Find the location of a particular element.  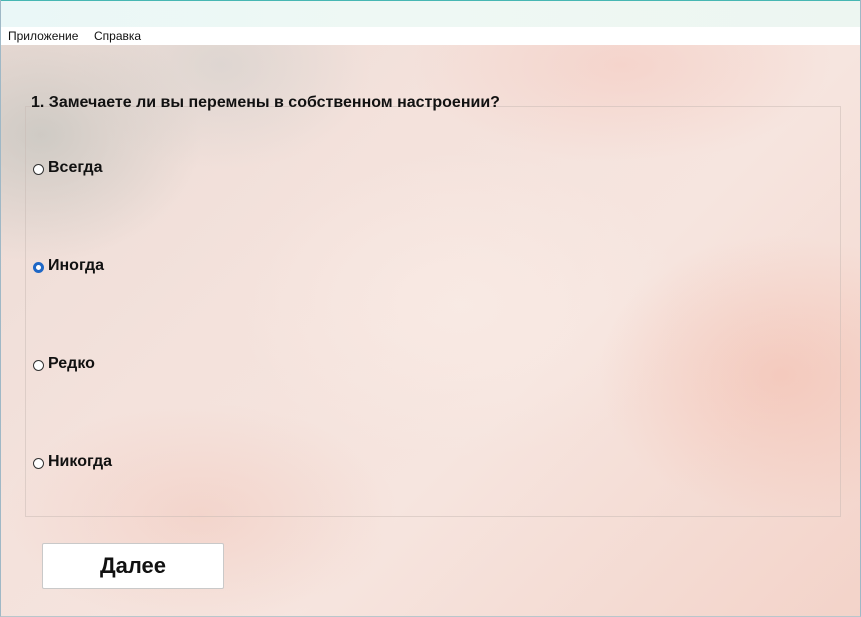

menu-item-app: Приложение is located at coordinates (43, 36).